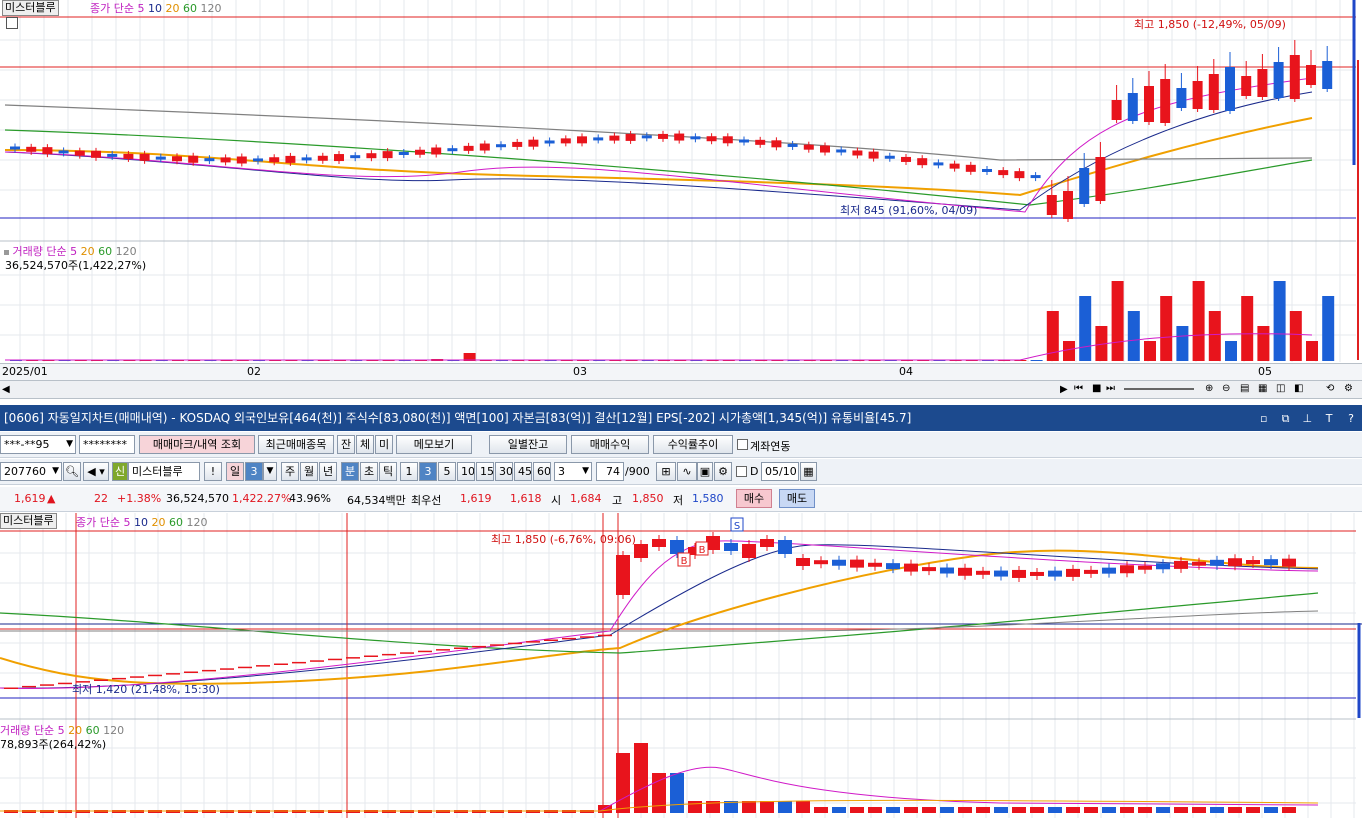 The height and width of the screenshot is (818, 1362). I want to click on top-x-axis: 2025/01 02 03 04 05, so click(681, 372).